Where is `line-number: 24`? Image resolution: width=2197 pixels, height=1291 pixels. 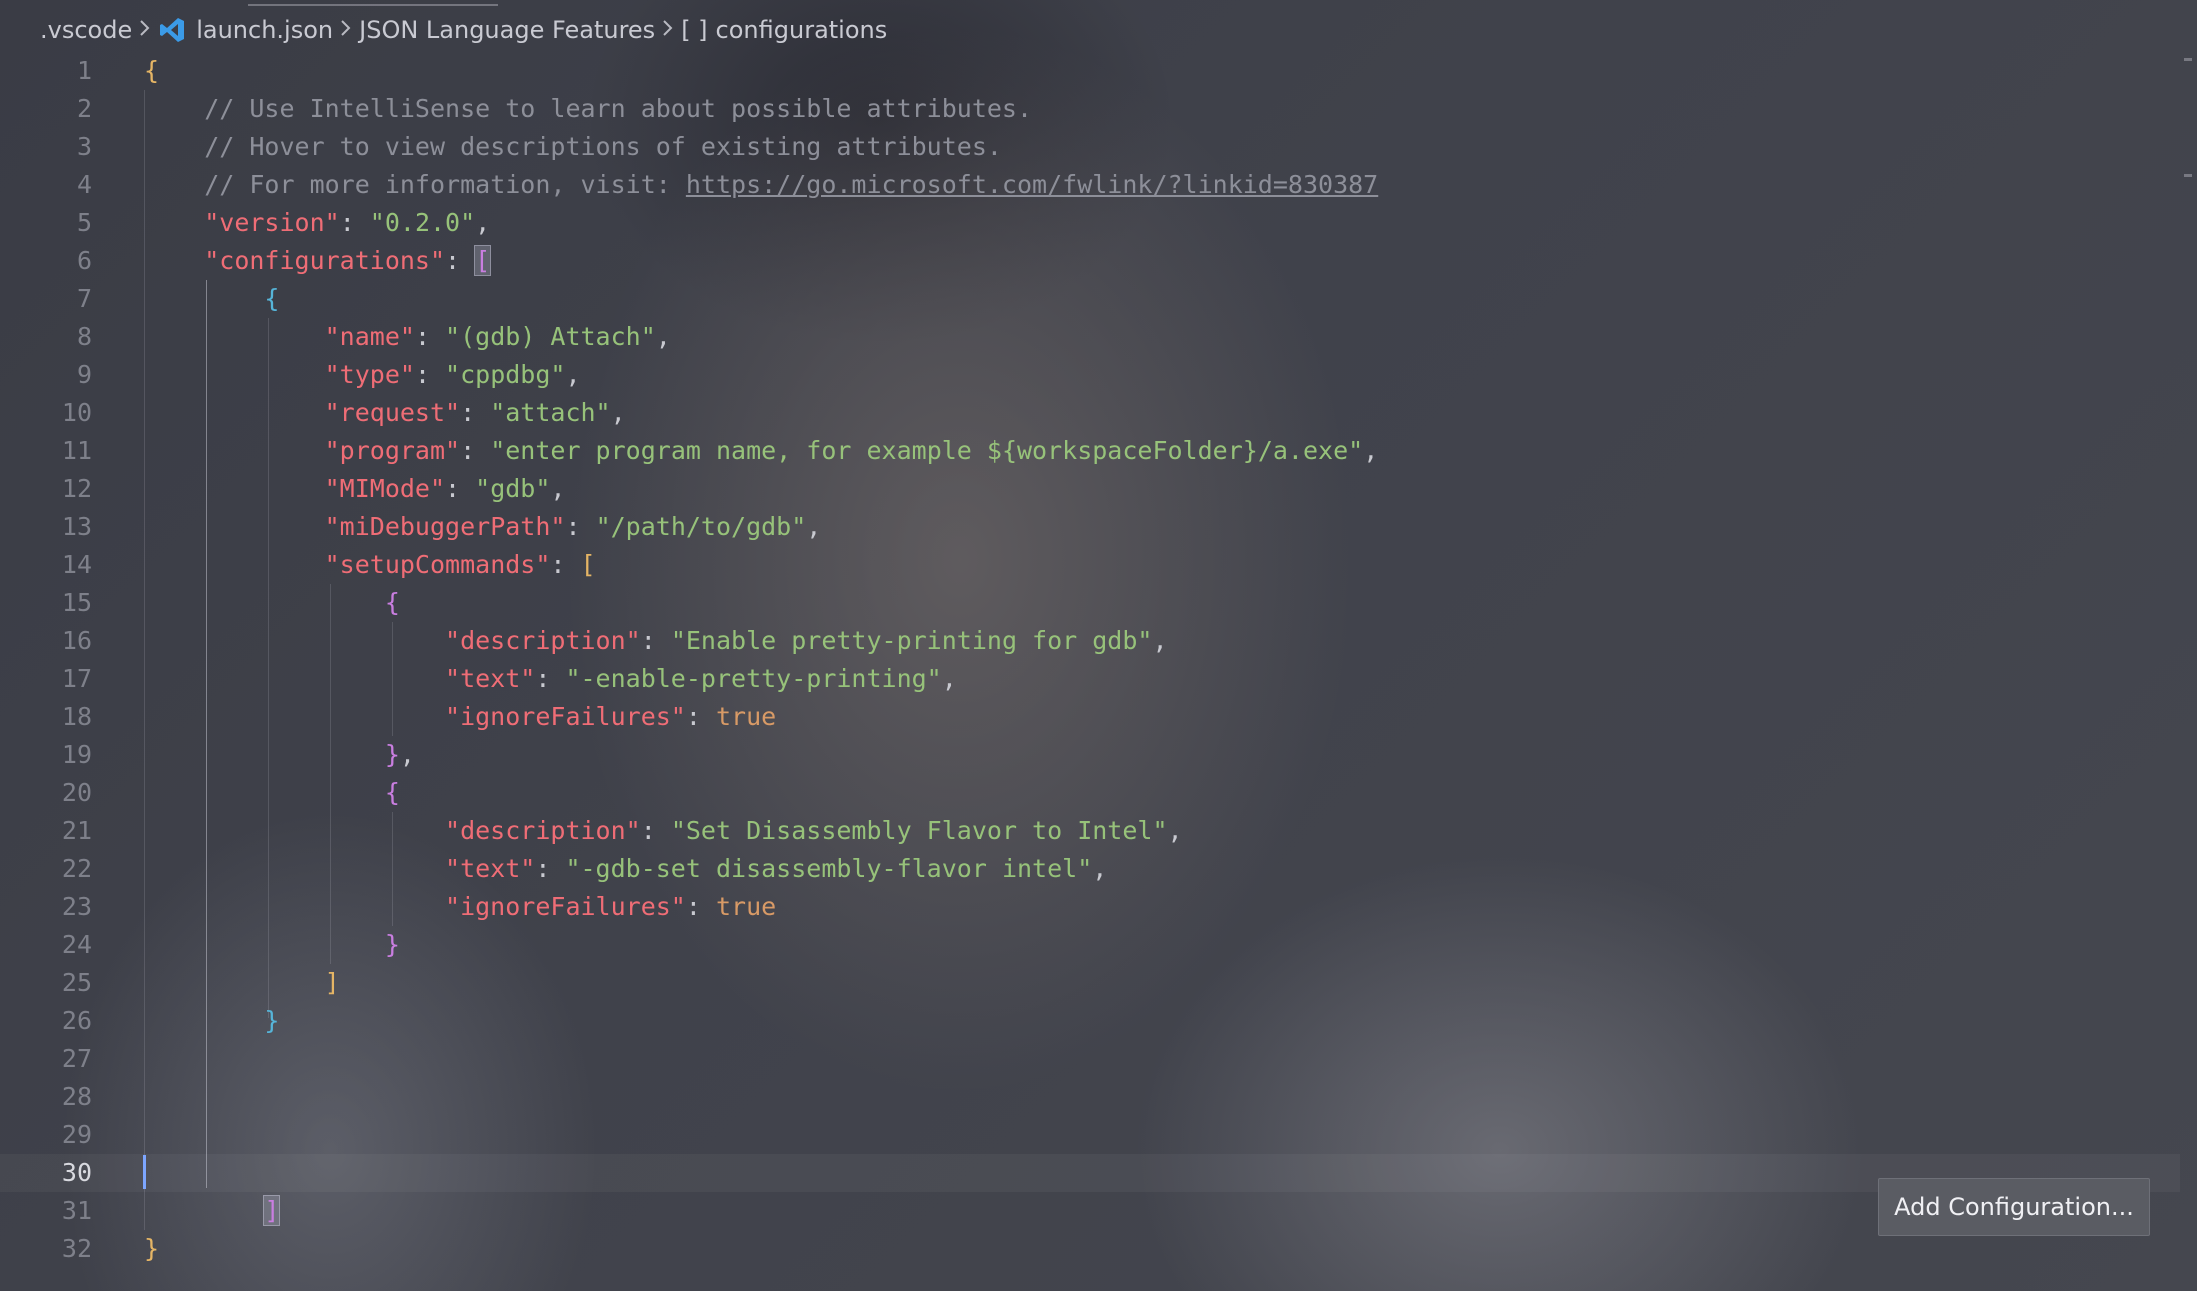 line-number: 24 is located at coordinates (76, 944).